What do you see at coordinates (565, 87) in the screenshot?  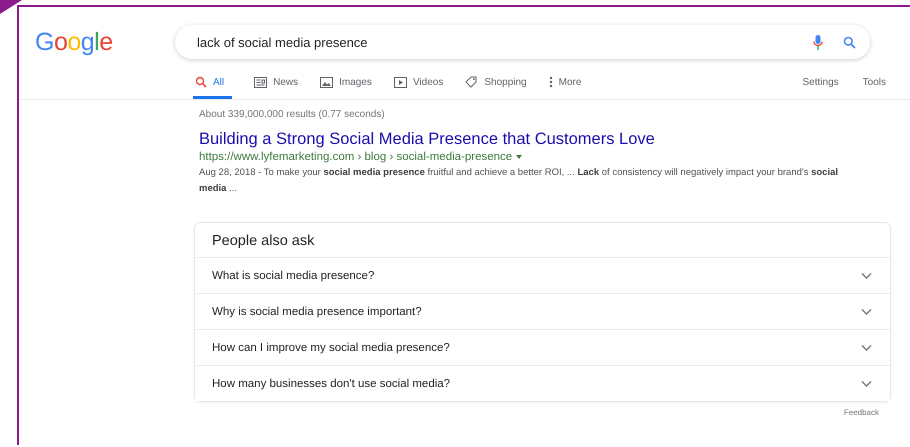 I see `search-tab: More` at bounding box center [565, 87].